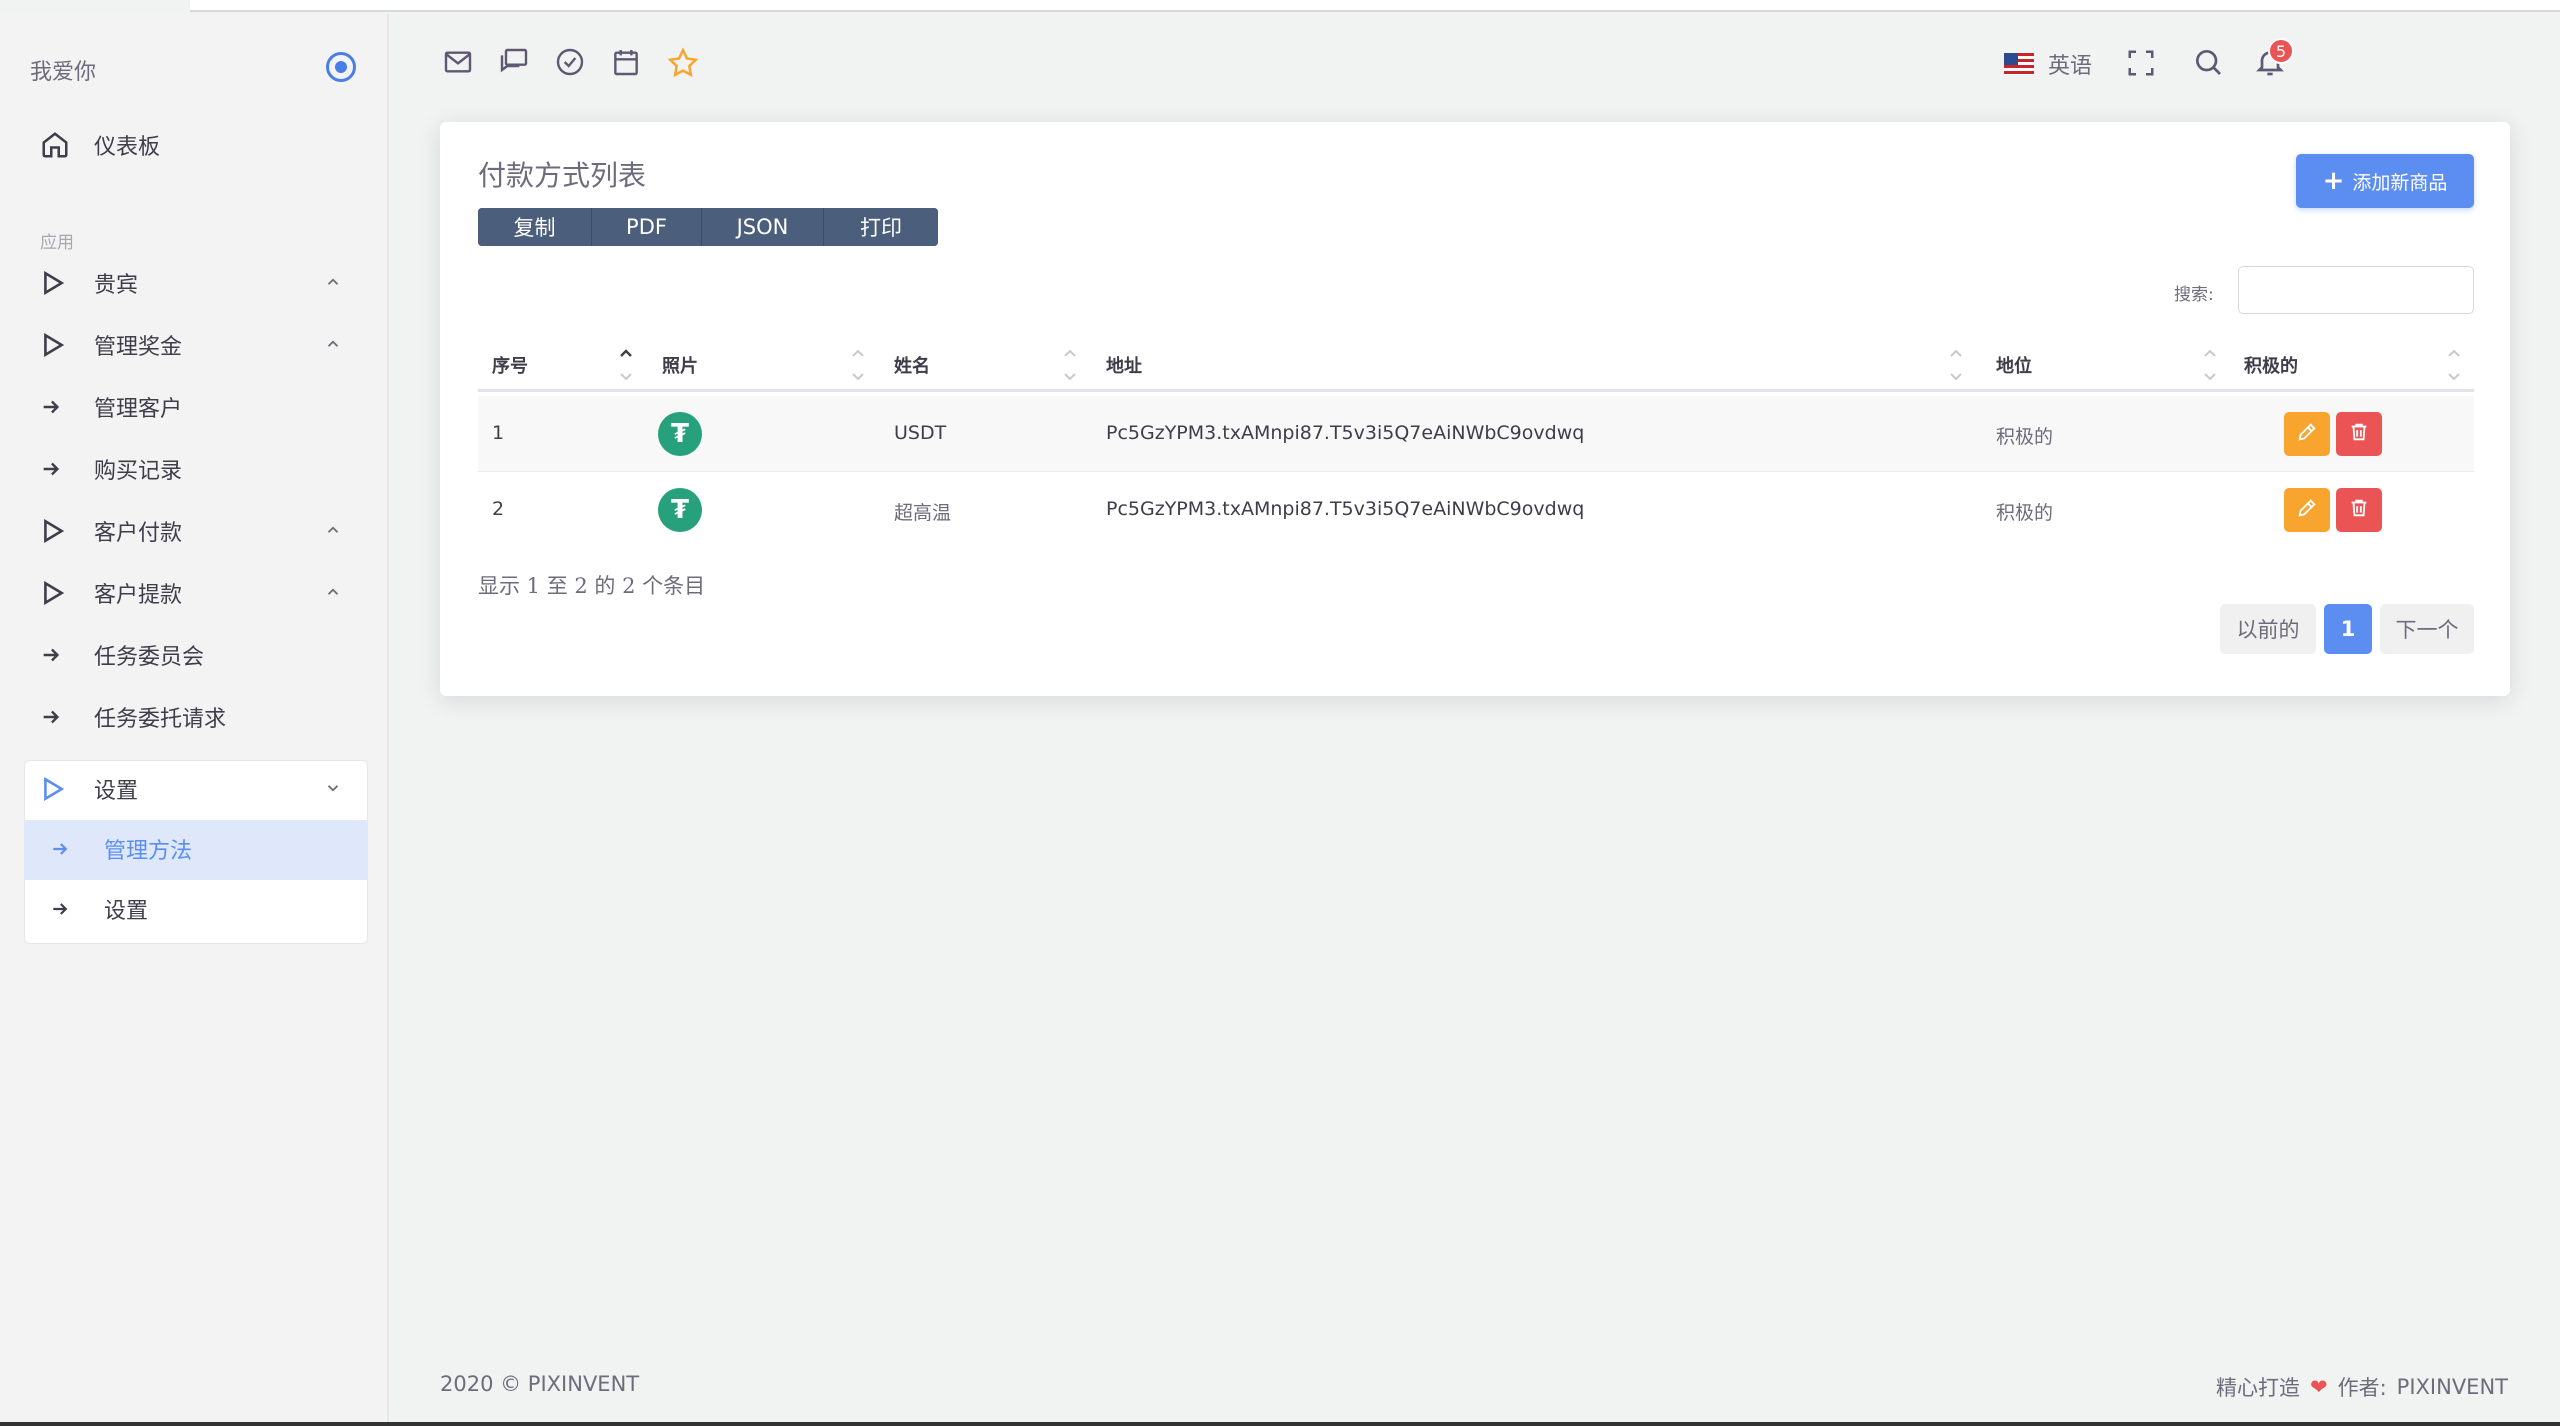 This screenshot has width=2560, height=1426. I want to click on column-header-actions: 积极的, so click(2271, 365).